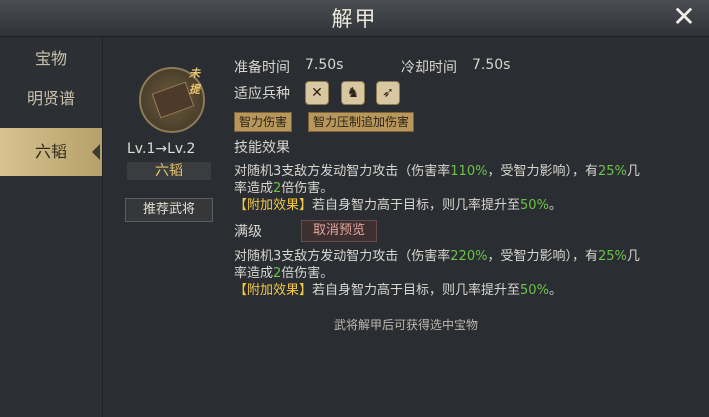  Describe the element at coordinates (491, 65) in the screenshot. I see `cooldown-value: 7.50s` at that location.